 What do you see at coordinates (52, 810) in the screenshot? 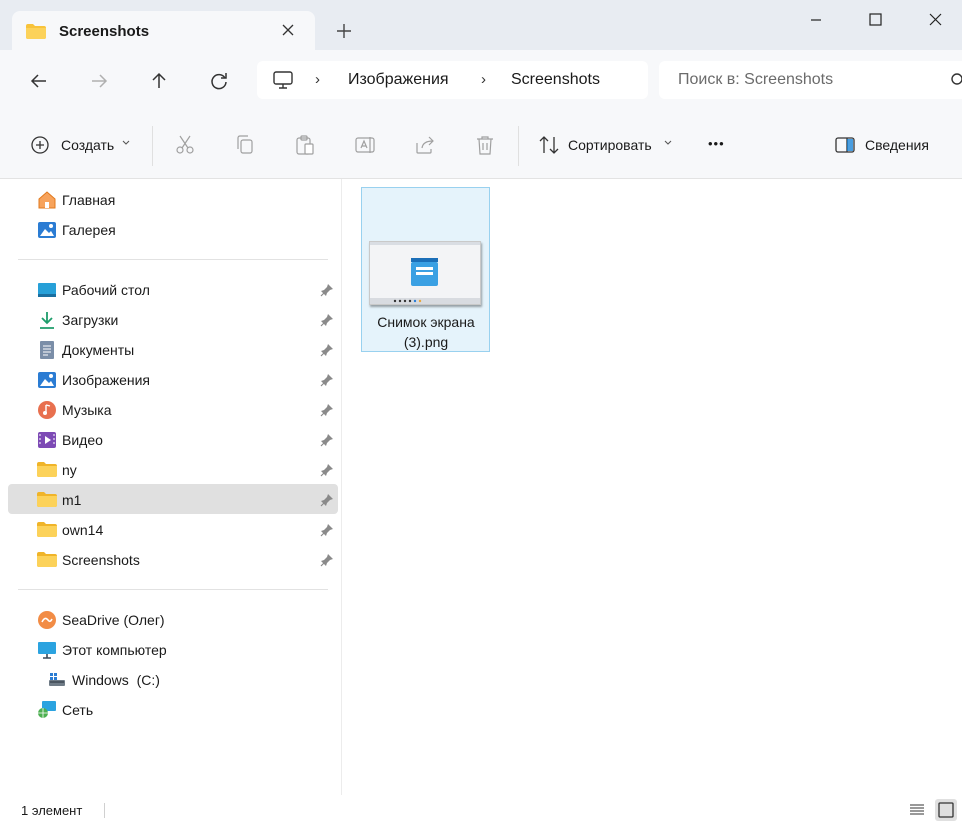
I see `item-count: 1 элемент` at bounding box center [52, 810].